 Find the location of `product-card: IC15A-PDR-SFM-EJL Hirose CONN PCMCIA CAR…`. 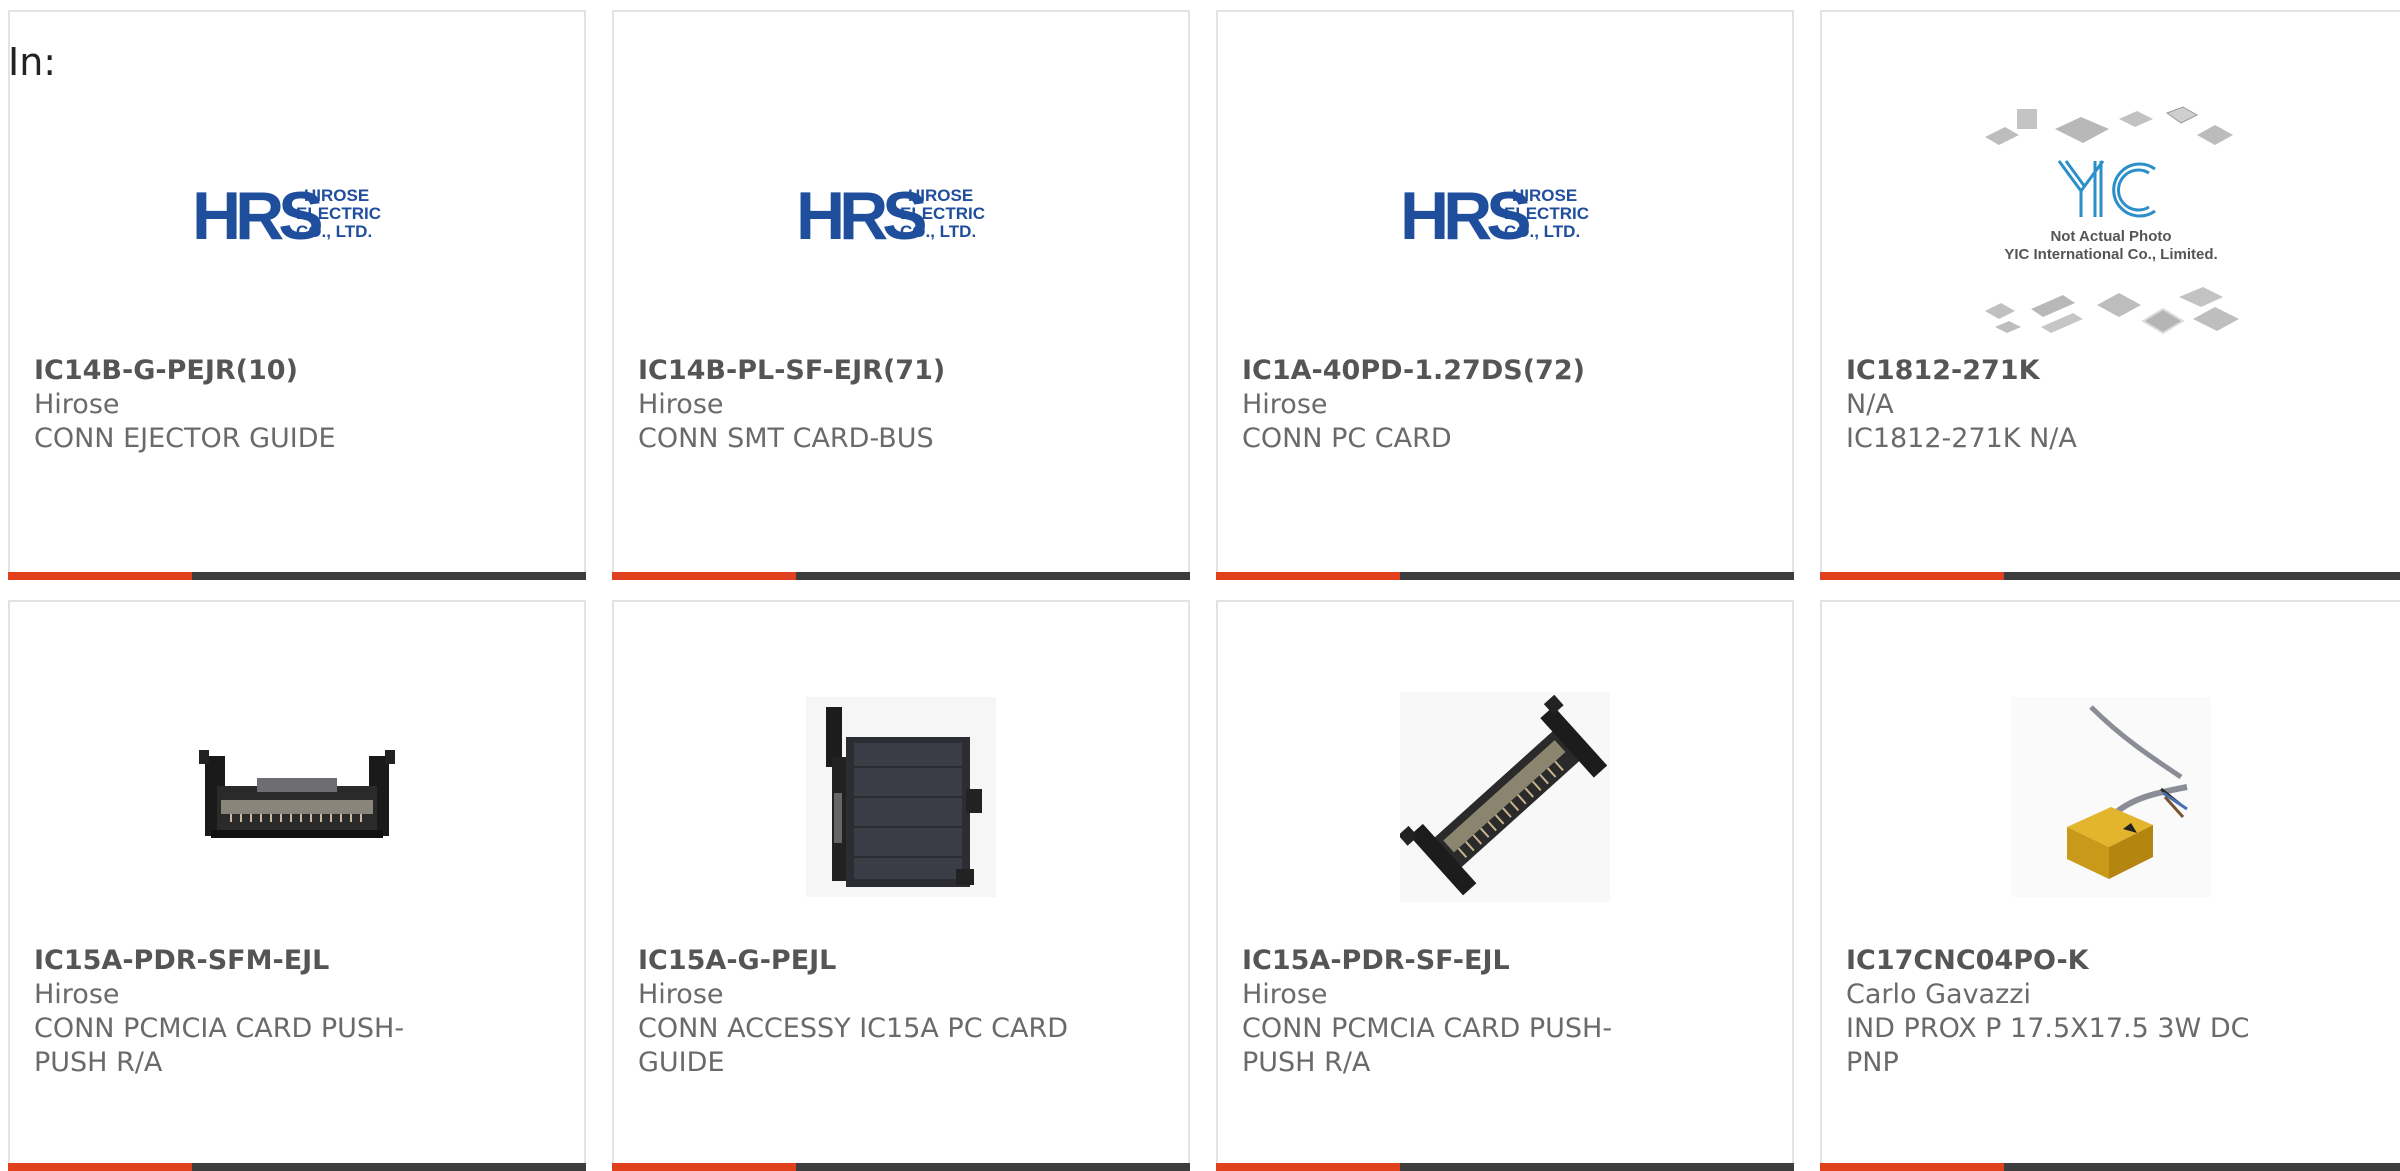

product-card: IC15A-PDR-SFM-EJL Hirose CONN PCMCIA CAR… is located at coordinates (297, 885).